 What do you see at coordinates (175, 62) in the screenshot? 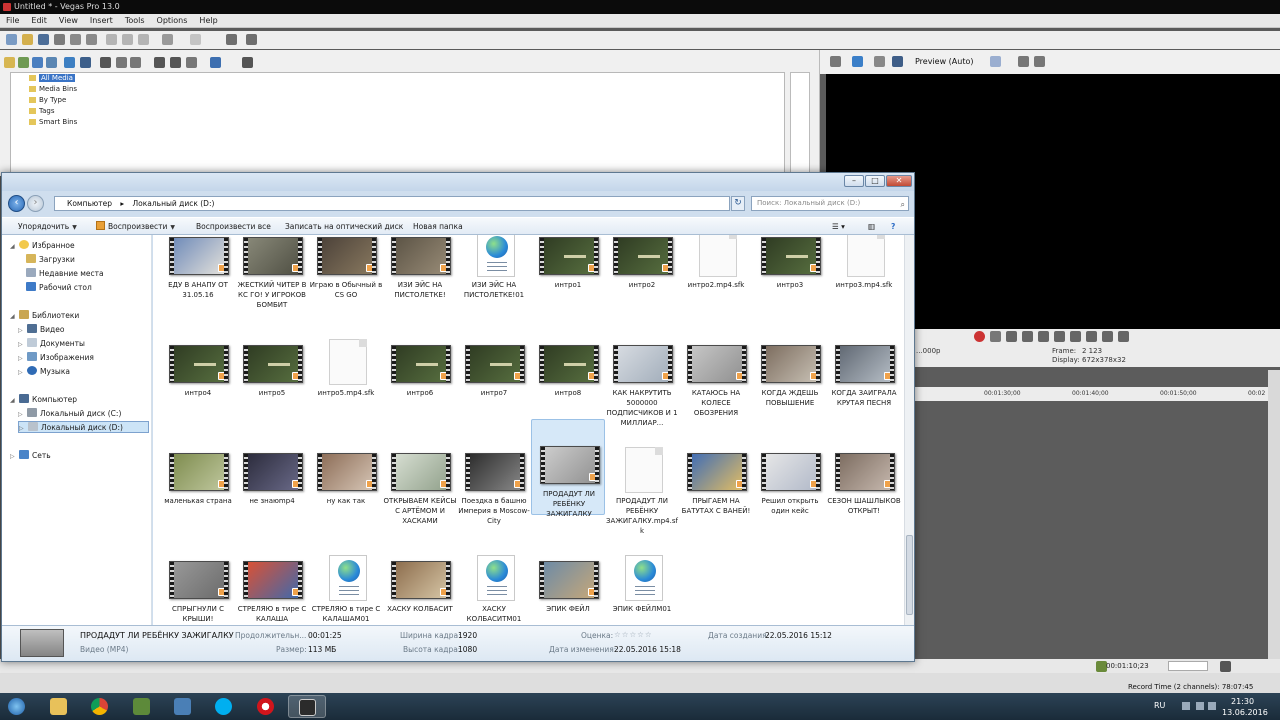
I see `stop-icon` at bounding box center [175, 62].